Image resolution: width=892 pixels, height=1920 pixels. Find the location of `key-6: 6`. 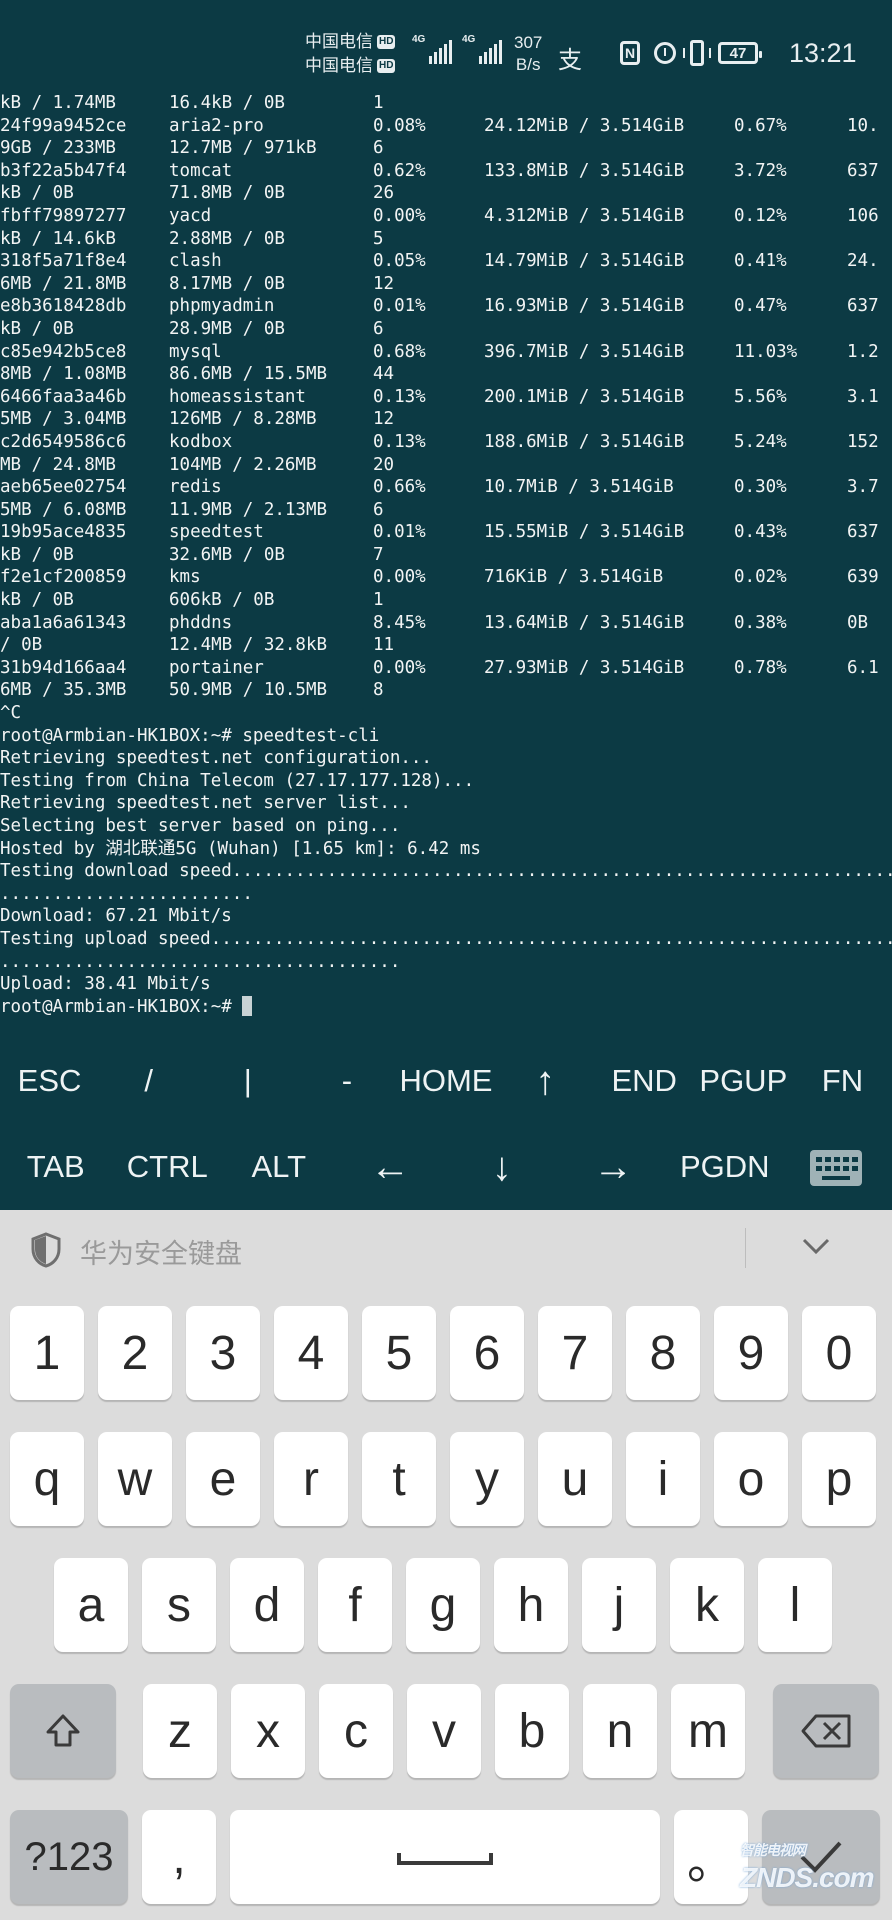

key-6: 6 is located at coordinates (487, 1353).